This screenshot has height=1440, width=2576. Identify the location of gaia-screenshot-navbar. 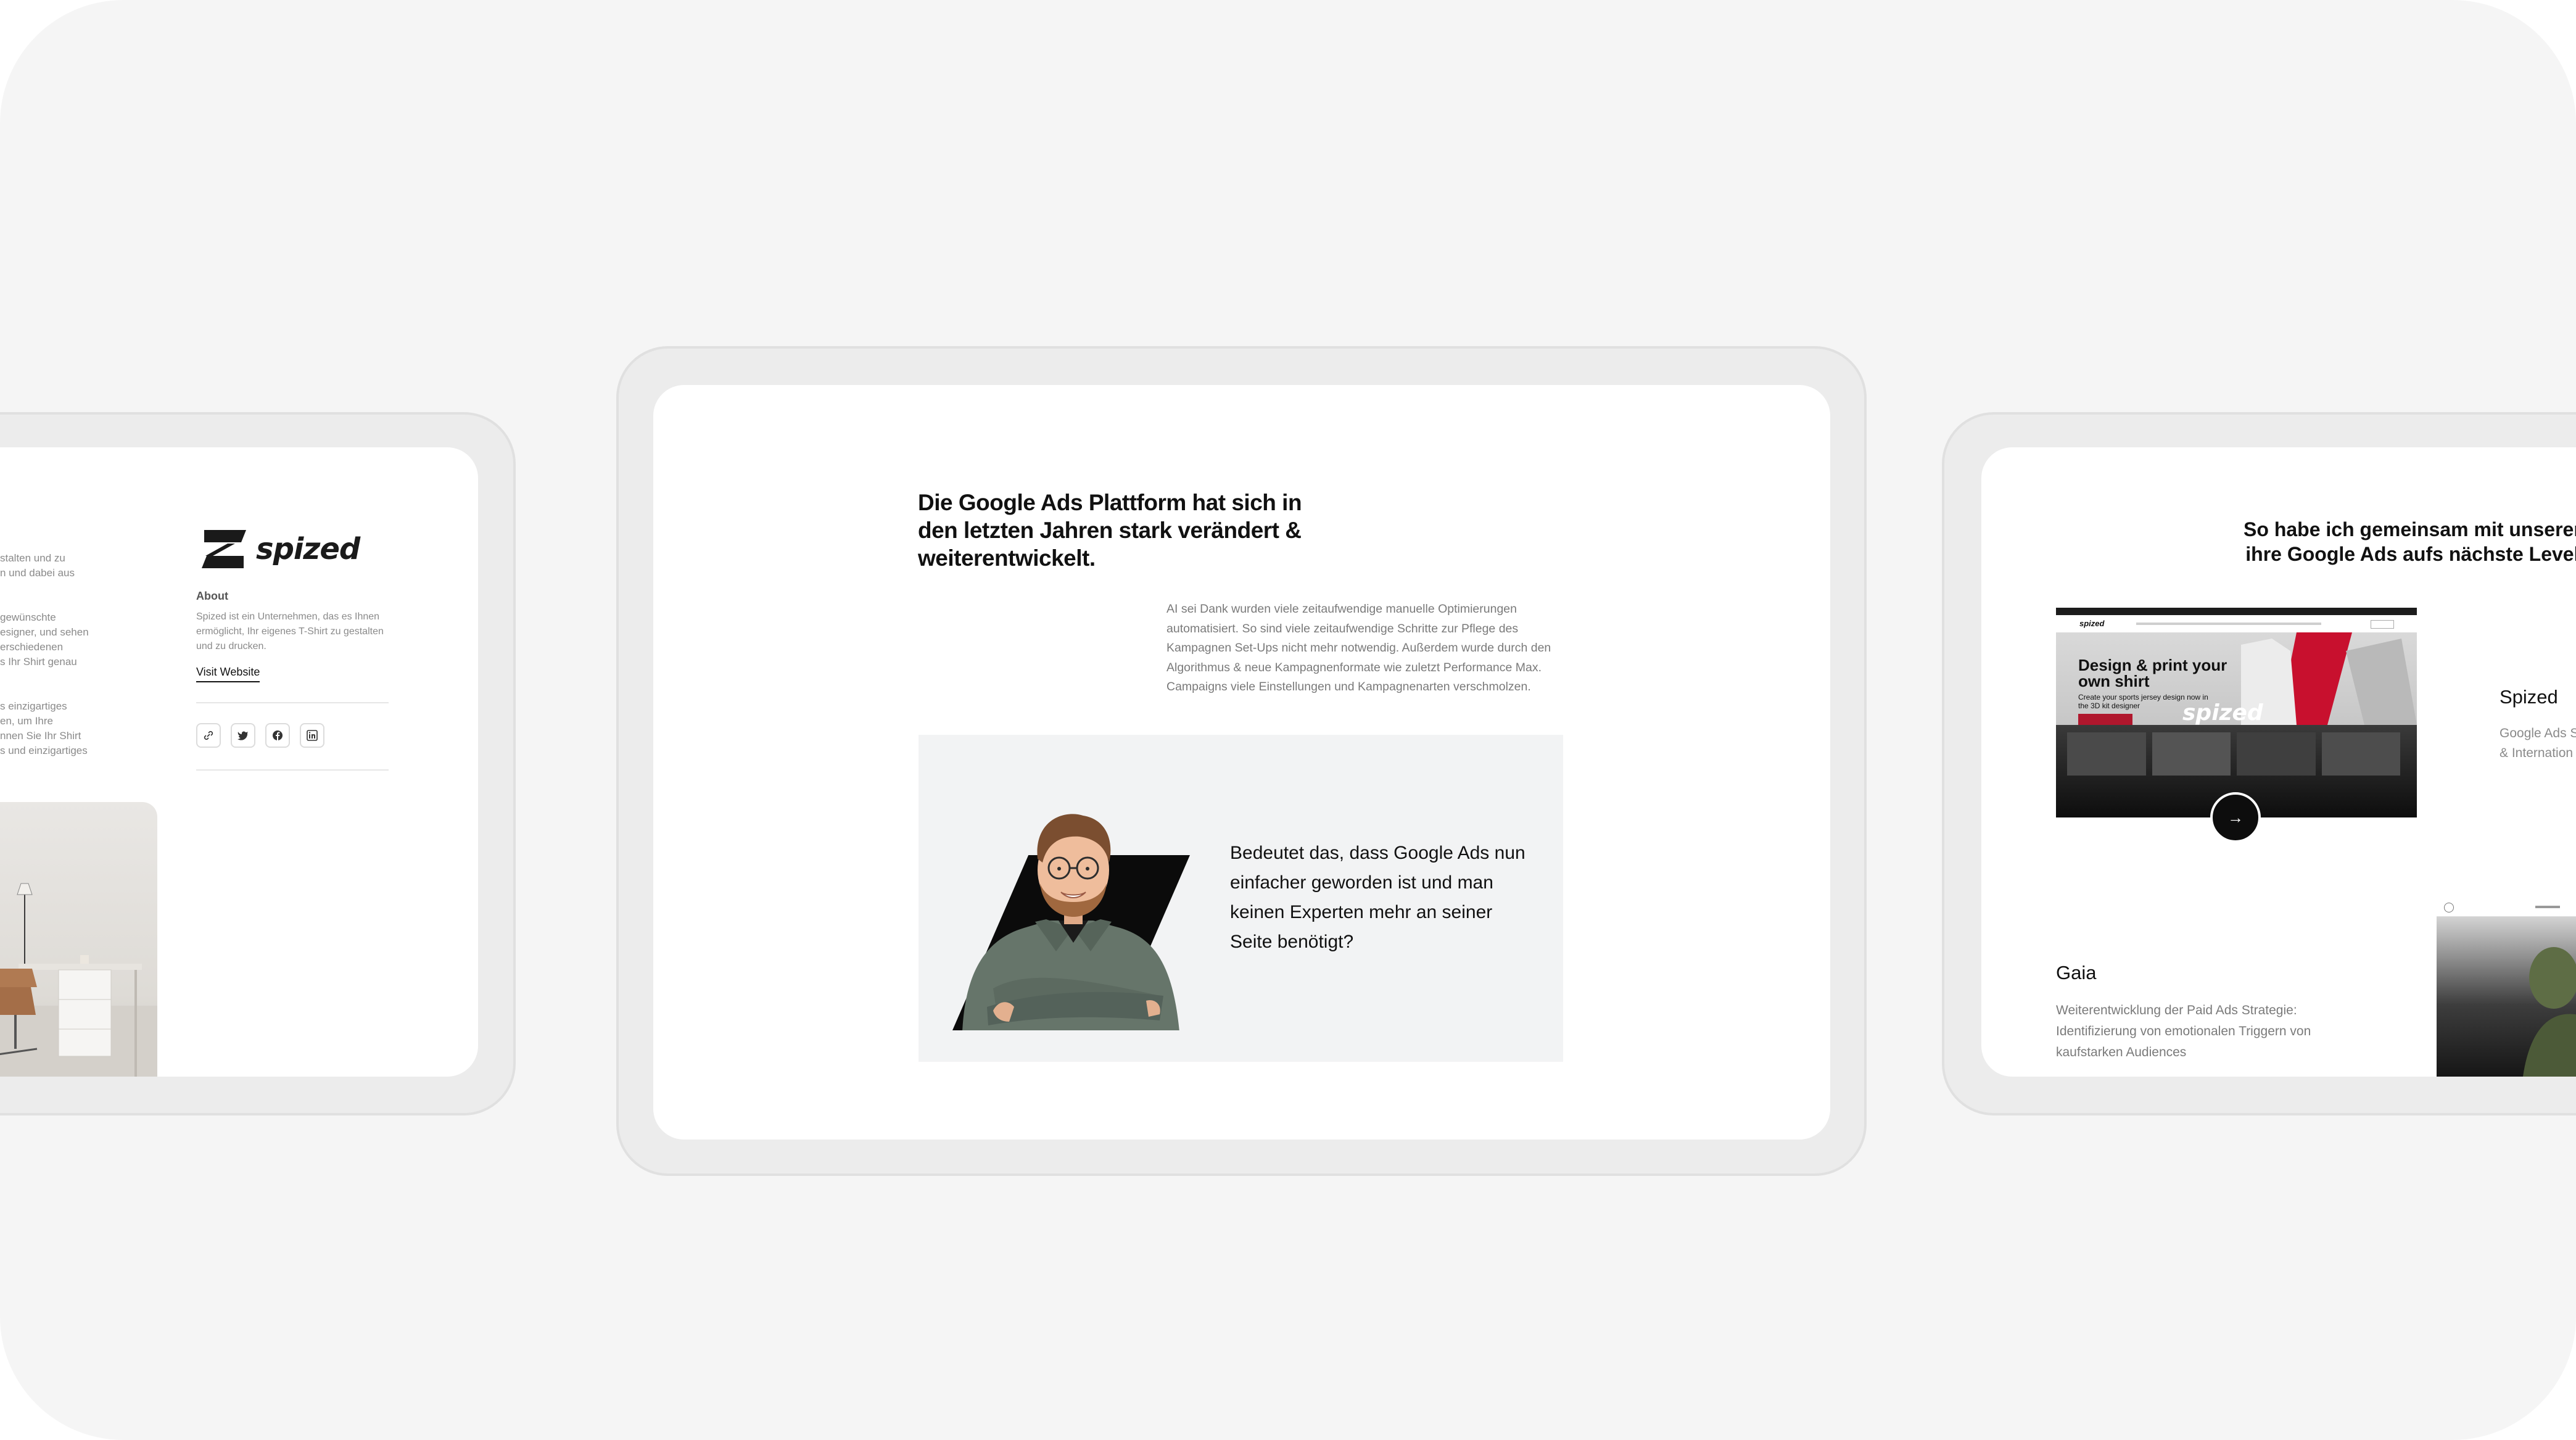
(2506, 907).